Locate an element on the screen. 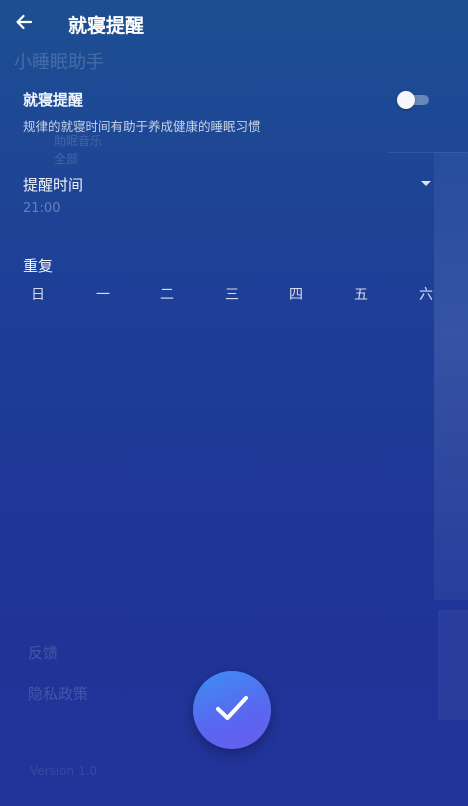 Image resolution: width=468 pixels, height=806 pixels. repeat-days: 日 一 二 三 四 五 六 is located at coordinates (233, 295).